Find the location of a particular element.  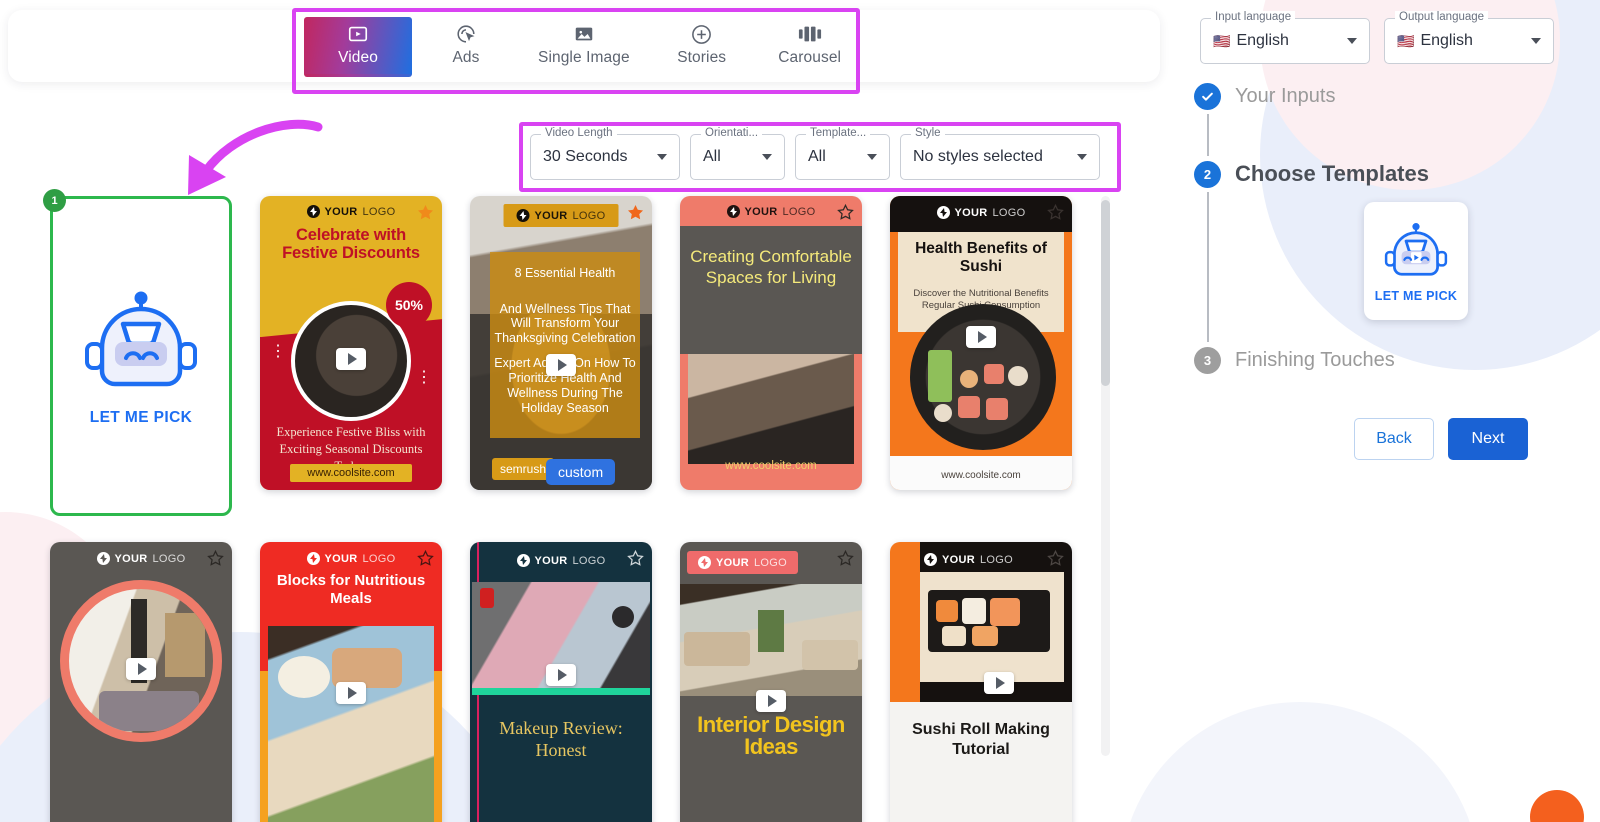

let-me-pick-card: 1 LET ME PICK is located at coordinates (137, 352).